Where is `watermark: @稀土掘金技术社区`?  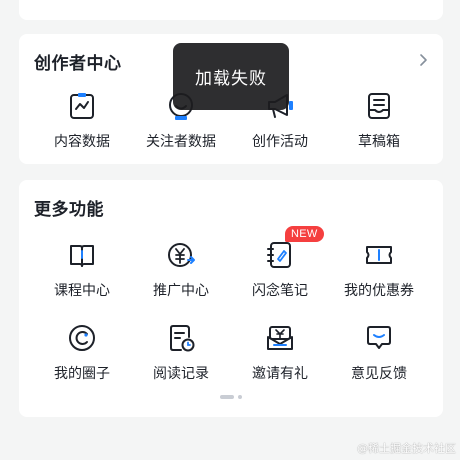
watermark: @稀土掘金技术社区 is located at coordinates (406, 448).